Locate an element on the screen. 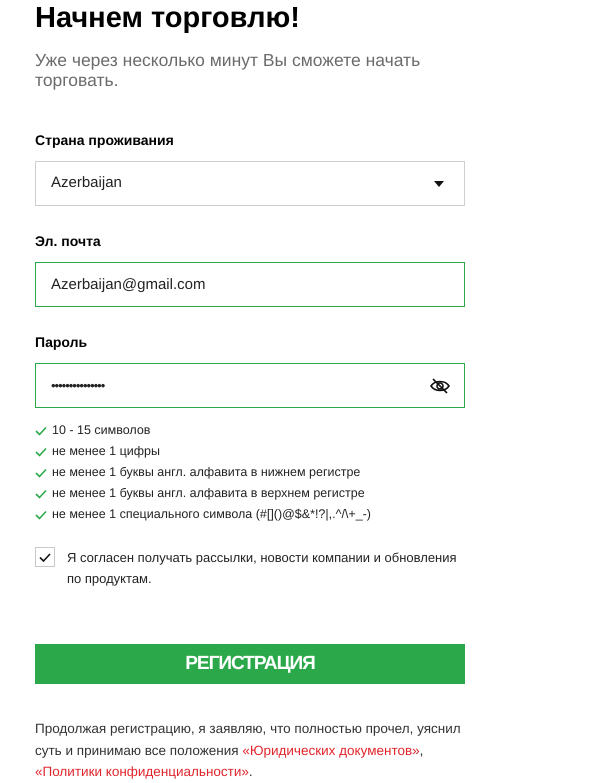 The image size is (591, 783). password-rule: 10 - 15 символов is located at coordinates (101, 431).